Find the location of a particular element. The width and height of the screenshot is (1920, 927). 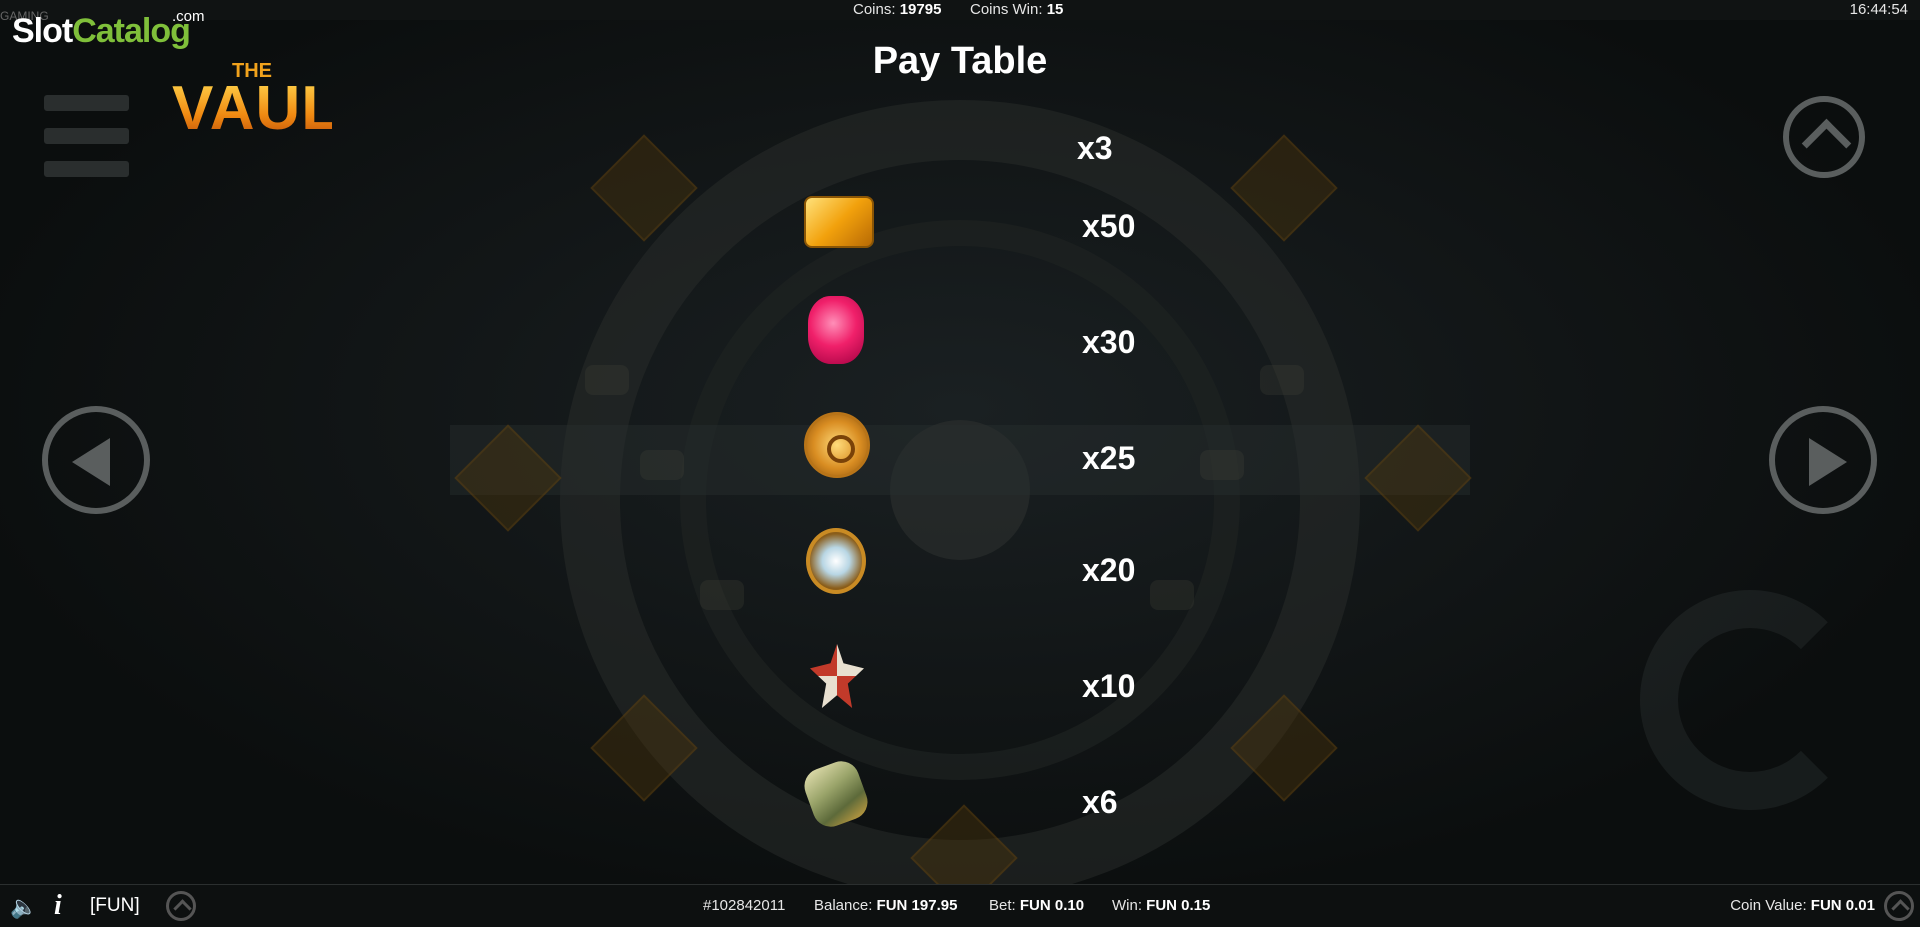

game-logo: THE VAULT is located at coordinates (273, 102).